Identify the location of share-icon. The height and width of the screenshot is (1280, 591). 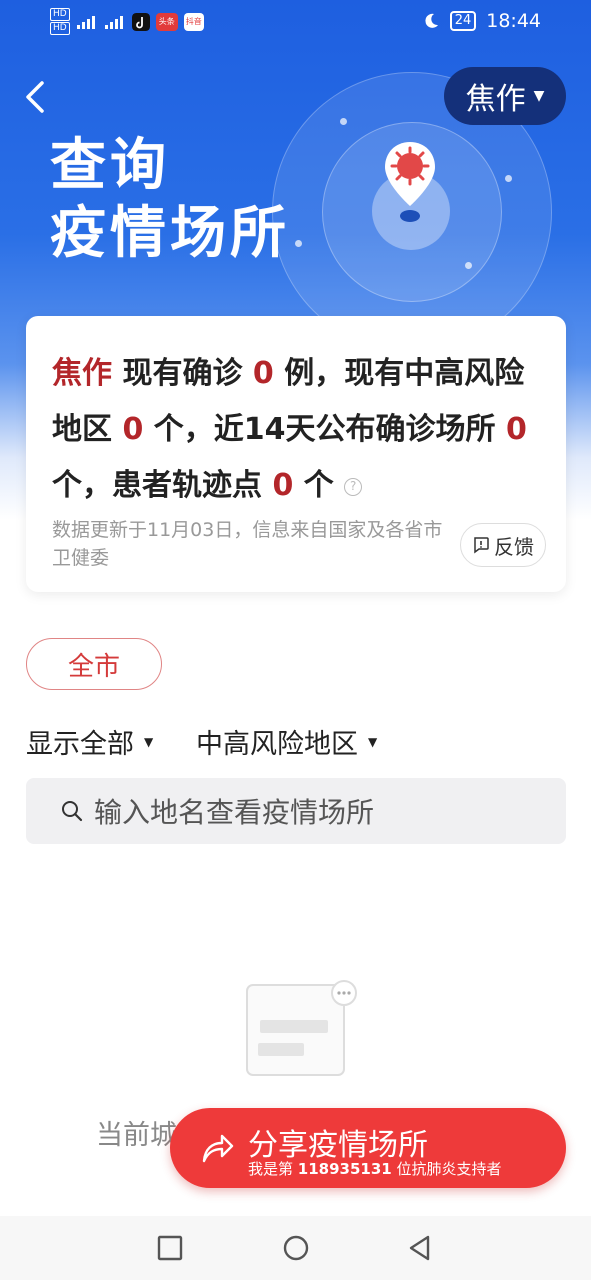
(218, 1148).